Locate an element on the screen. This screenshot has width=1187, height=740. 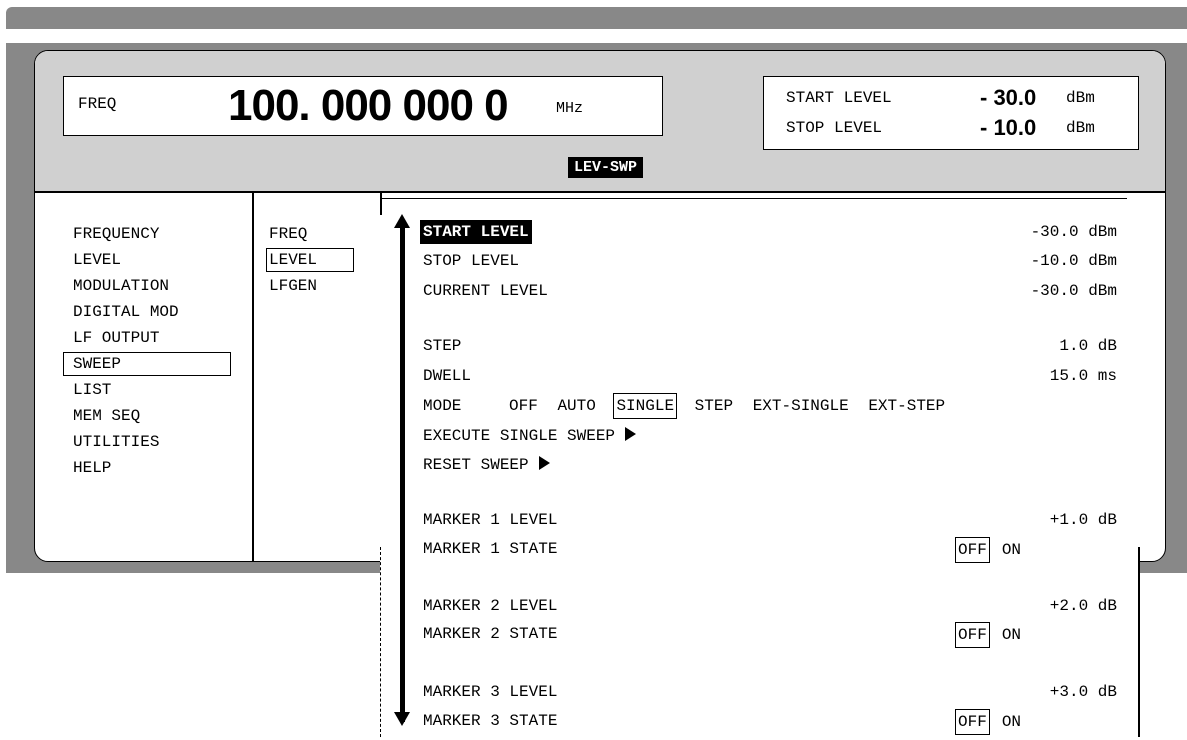
stop-level-readout: STOP LEVEL - 10.0 dBm is located at coordinates (956, 128).